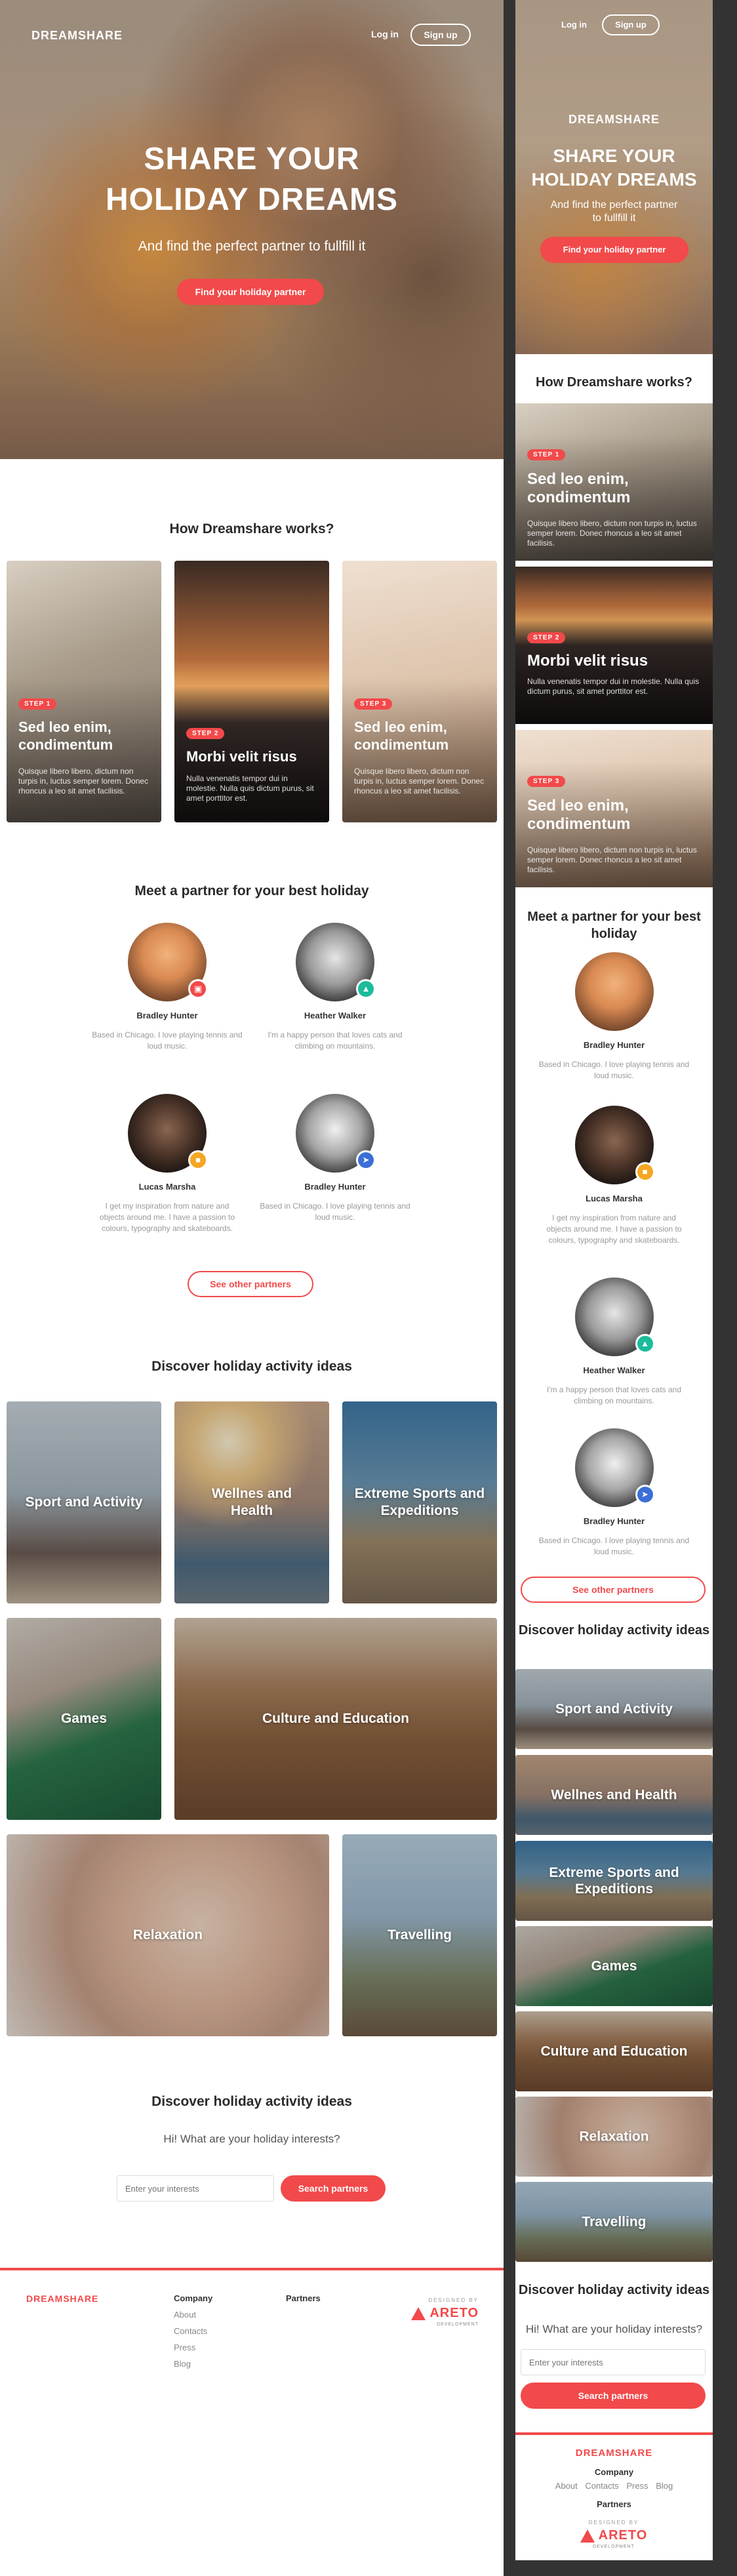  Describe the element at coordinates (252, 2139) in the screenshot. I see `interests-question: Hi! What are your holiday interests?` at that location.